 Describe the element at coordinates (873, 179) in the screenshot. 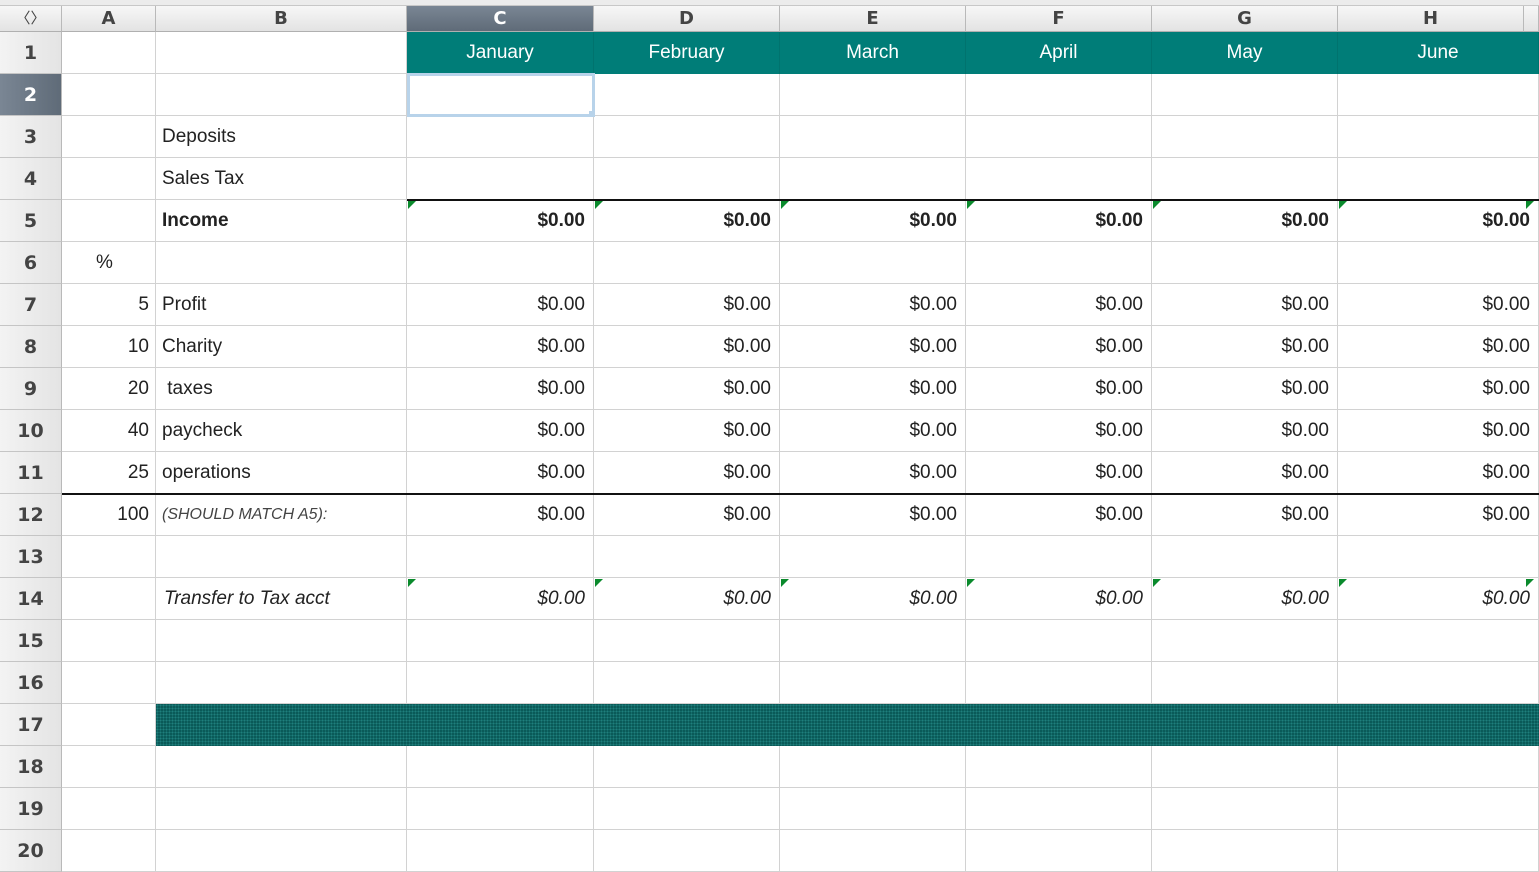

I see `cell-e4` at that location.